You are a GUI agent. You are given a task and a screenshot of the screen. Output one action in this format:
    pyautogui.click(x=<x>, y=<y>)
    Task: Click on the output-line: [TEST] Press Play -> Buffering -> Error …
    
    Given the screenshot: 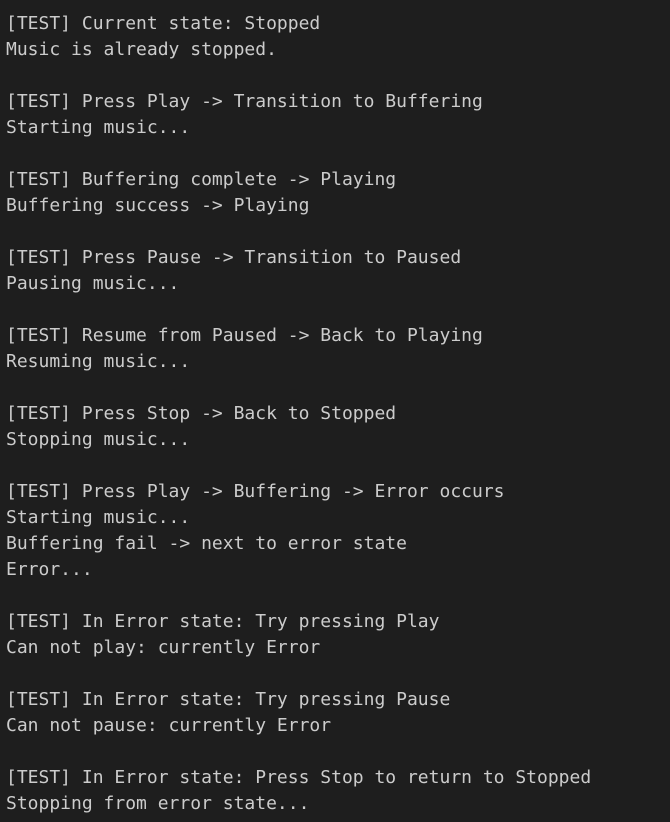 What is the action you would take?
    pyautogui.click(x=255, y=491)
    